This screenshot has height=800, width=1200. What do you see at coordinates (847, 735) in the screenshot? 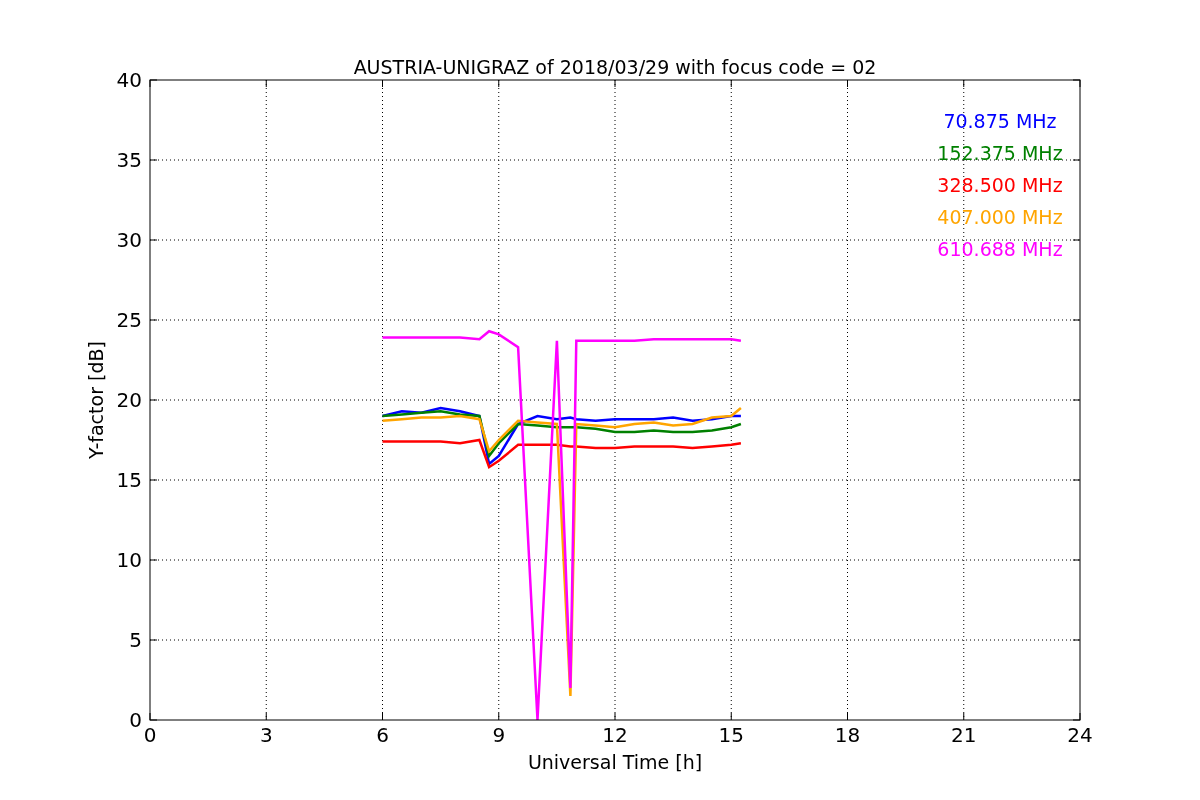
I see `x-tick-label: 18` at bounding box center [847, 735].